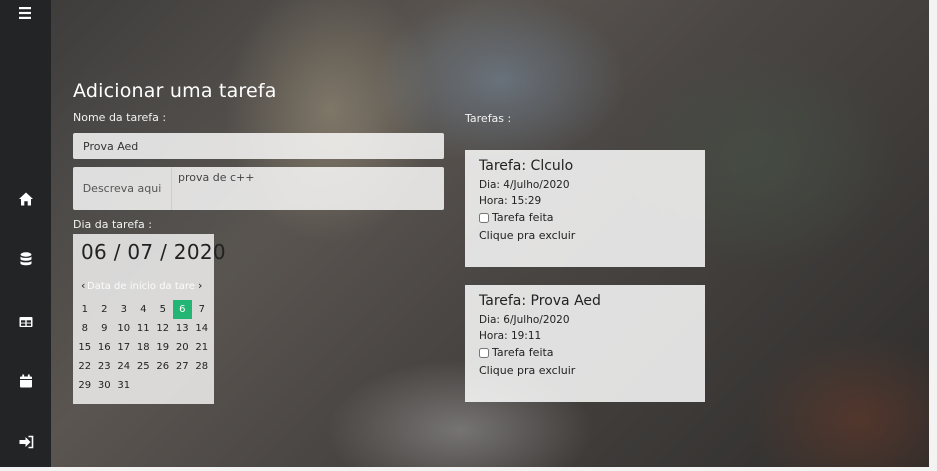 The width and height of the screenshot is (937, 471). Describe the element at coordinates (144, 309) in the screenshot. I see `calendar-day: 4` at that location.